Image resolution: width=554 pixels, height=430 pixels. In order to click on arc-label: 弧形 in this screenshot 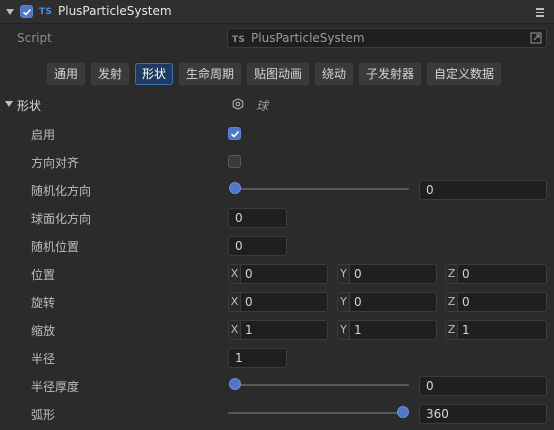, I will do `click(43, 415)`.